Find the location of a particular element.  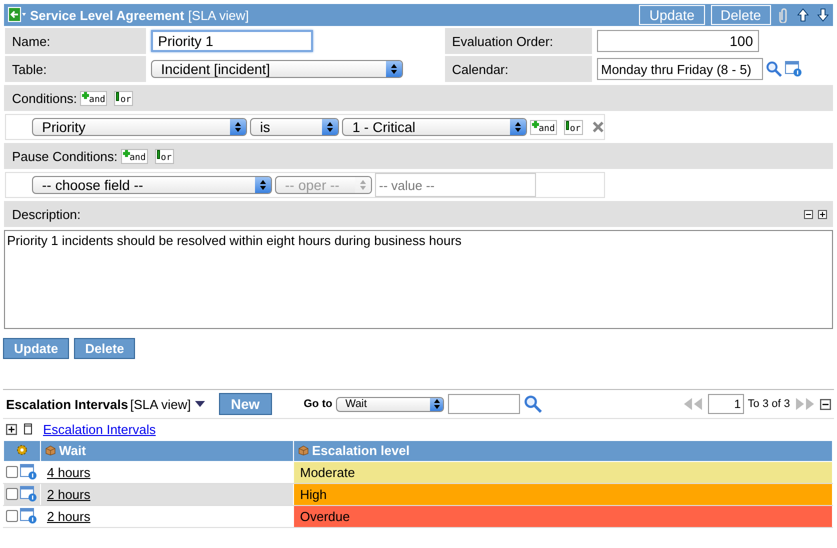

field-select: -- choose field -- is located at coordinates (152, 185).